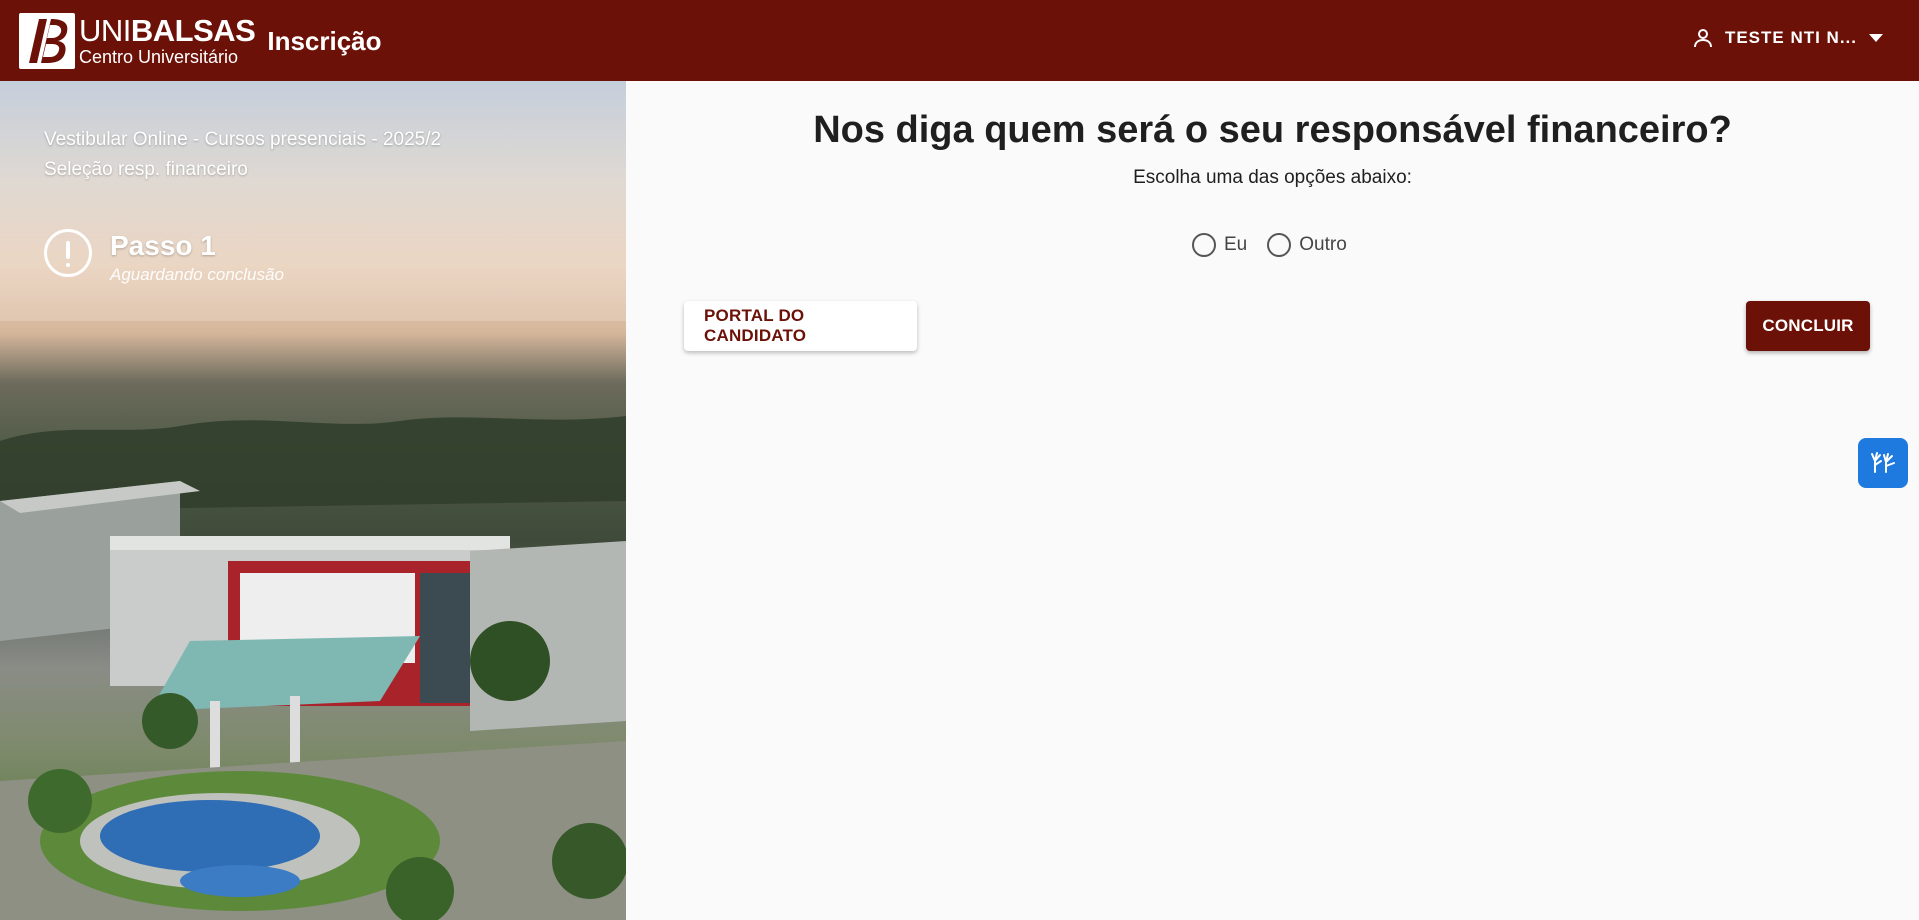 The image size is (1919, 920). I want to click on sign-language-hands-icon, so click(1883, 463).